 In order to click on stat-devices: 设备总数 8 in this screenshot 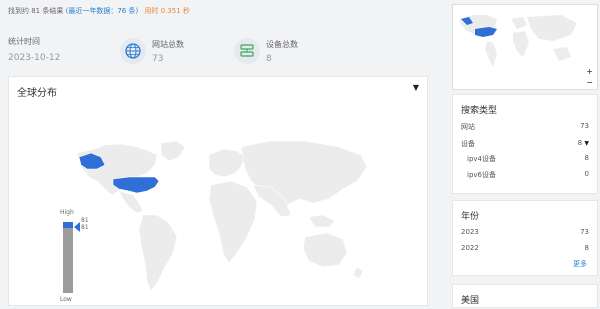, I will do `click(284, 53)`.